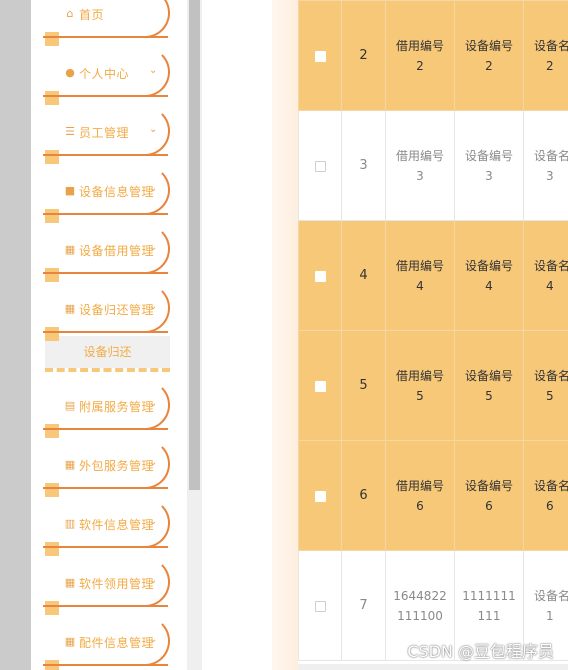 The height and width of the screenshot is (670, 568). What do you see at coordinates (117, 584) in the screenshot?
I see `sidebar-item-label: 软件领用管理` at bounding box center [117, 584].